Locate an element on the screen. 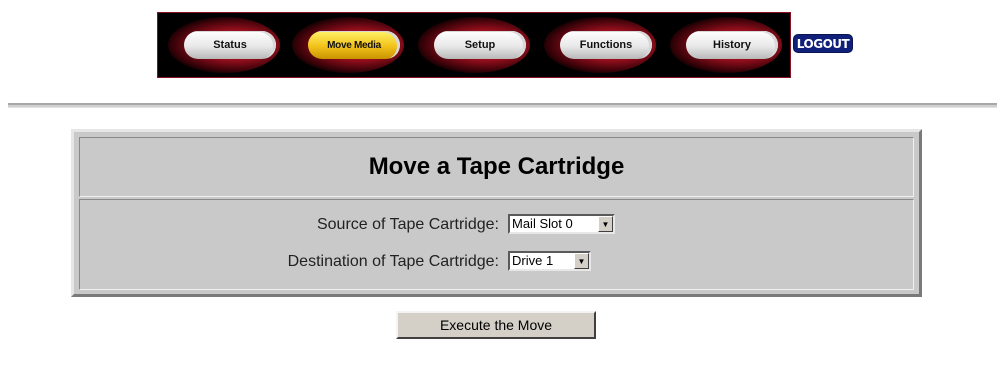  source-select: Mail Slot 0 ▼ is located at coordinates (561, 224).